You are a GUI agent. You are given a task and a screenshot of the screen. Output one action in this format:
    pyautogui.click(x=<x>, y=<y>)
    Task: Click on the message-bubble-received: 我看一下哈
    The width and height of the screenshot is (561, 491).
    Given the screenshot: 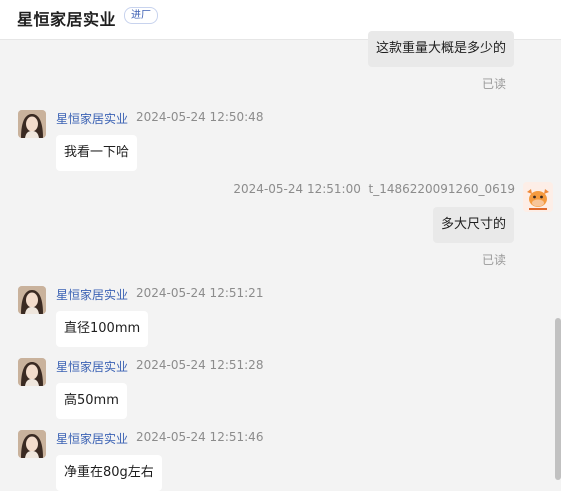 What is the action you would take?
    pyautogui.click(x=97, y=153)
    